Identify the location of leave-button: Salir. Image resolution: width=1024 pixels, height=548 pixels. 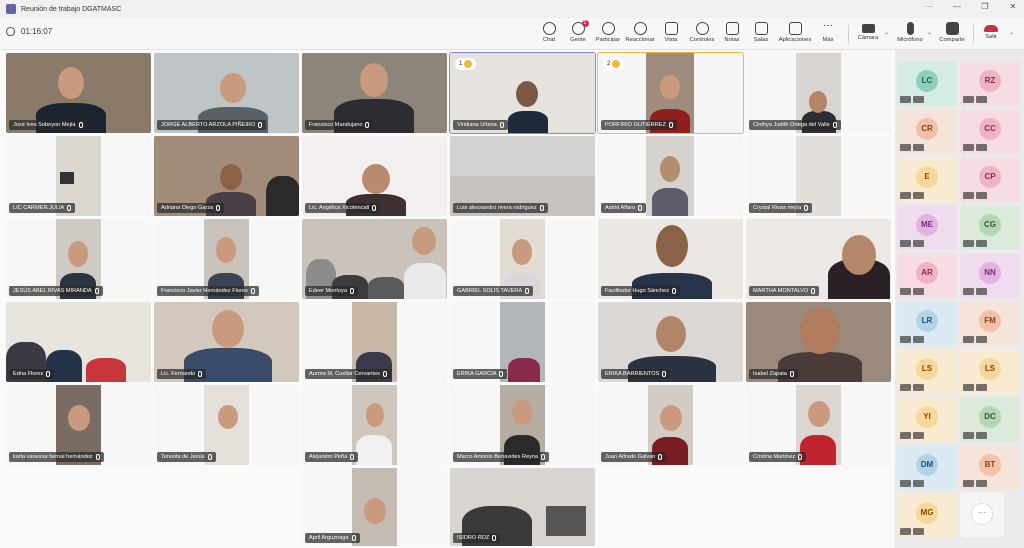
(991, 34).